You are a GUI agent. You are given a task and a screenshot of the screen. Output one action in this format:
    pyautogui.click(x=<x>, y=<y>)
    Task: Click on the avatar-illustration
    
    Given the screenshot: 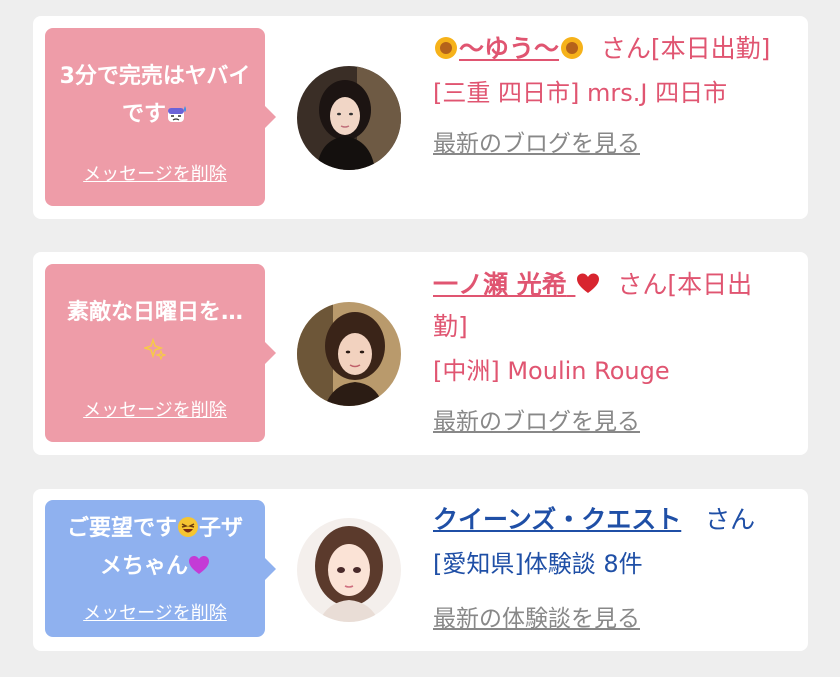 What is the action you would take?
    pyautogui.click(x=349, y=570)
    